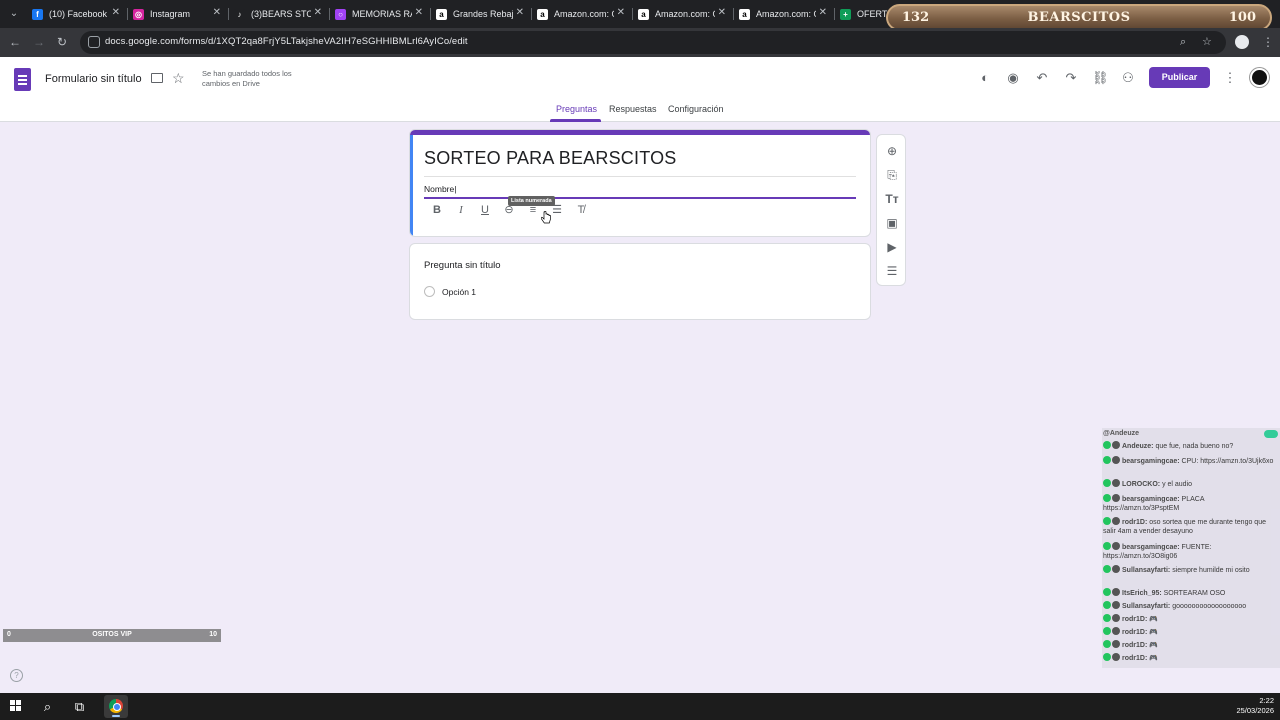  What do you see at coordinates (640, 281) in the screenshot?
I see `question-card: Pregunta sin título Opción 1` at bounding box center [640, 281].